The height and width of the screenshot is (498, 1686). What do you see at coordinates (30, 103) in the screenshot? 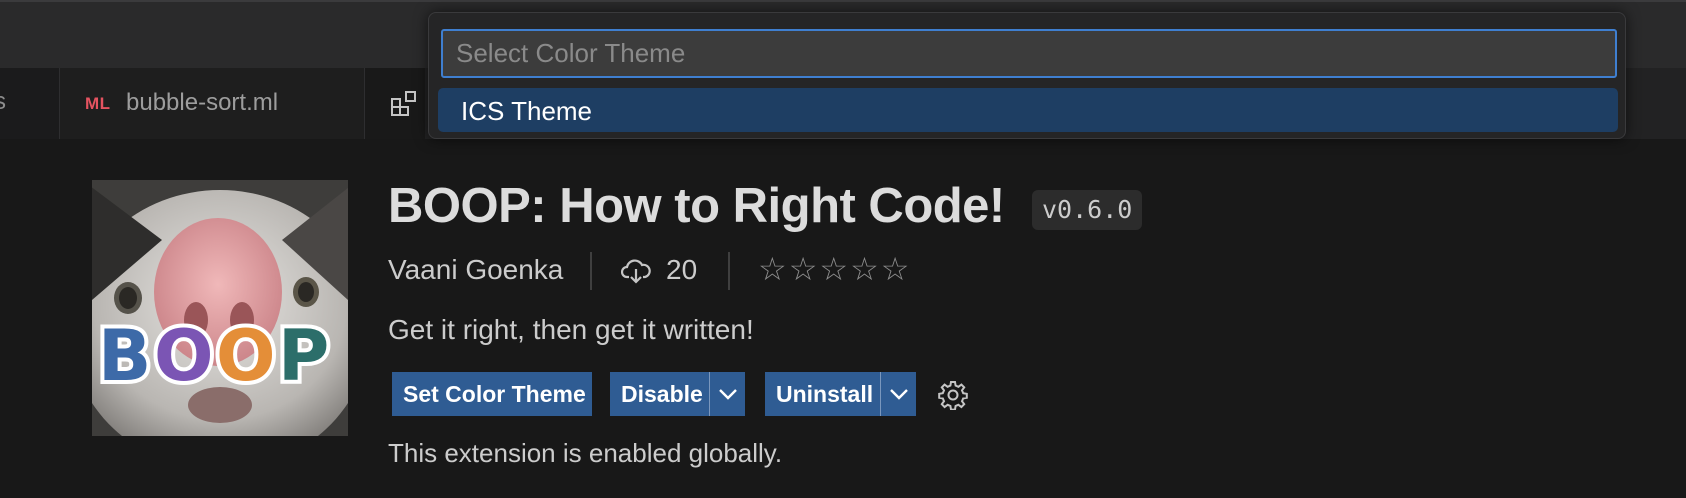
I see `tab-partial: s` at bounding box center [30, 103].